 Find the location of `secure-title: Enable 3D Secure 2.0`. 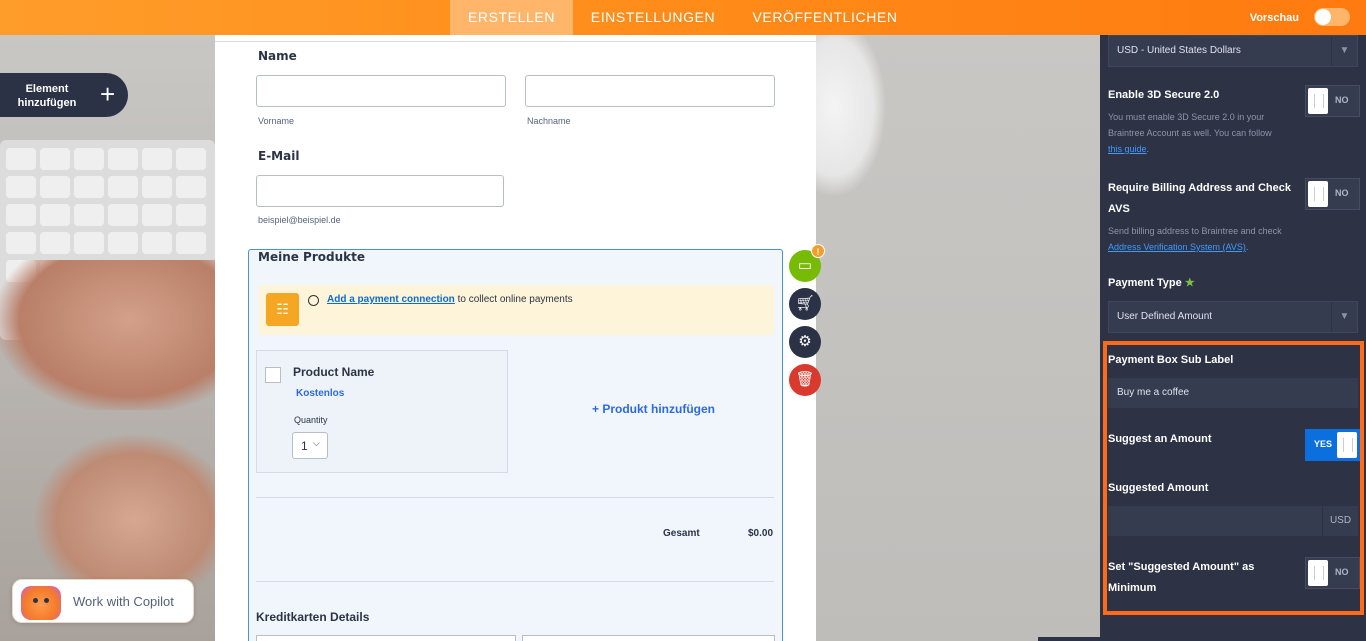

secure-title: Enable 3D Secure 2.0 is located at coordinates (1164, 95).